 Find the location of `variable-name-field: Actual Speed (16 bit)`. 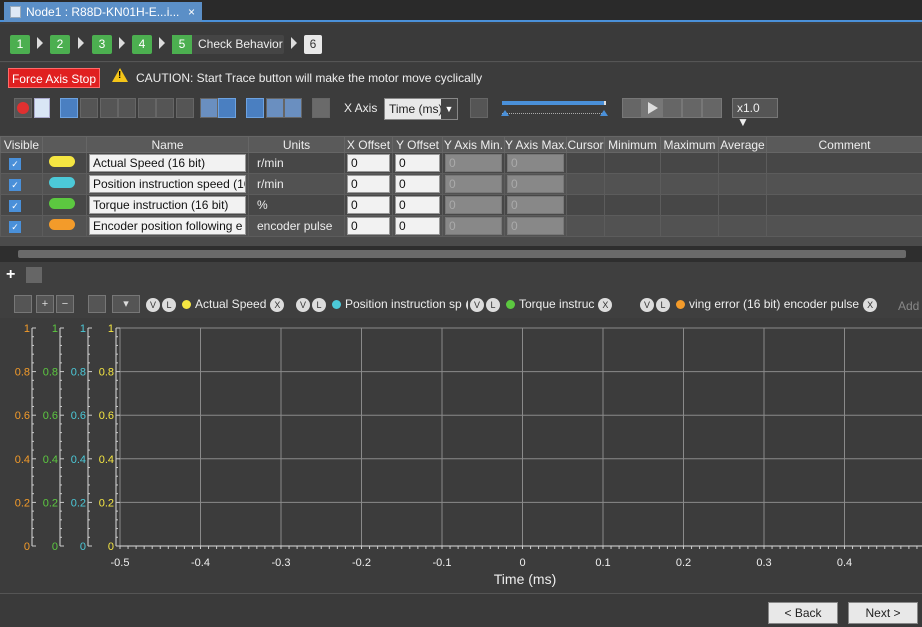

variable-name-field: Actual Speed (16 bit) is located at coordinates (167, 163).